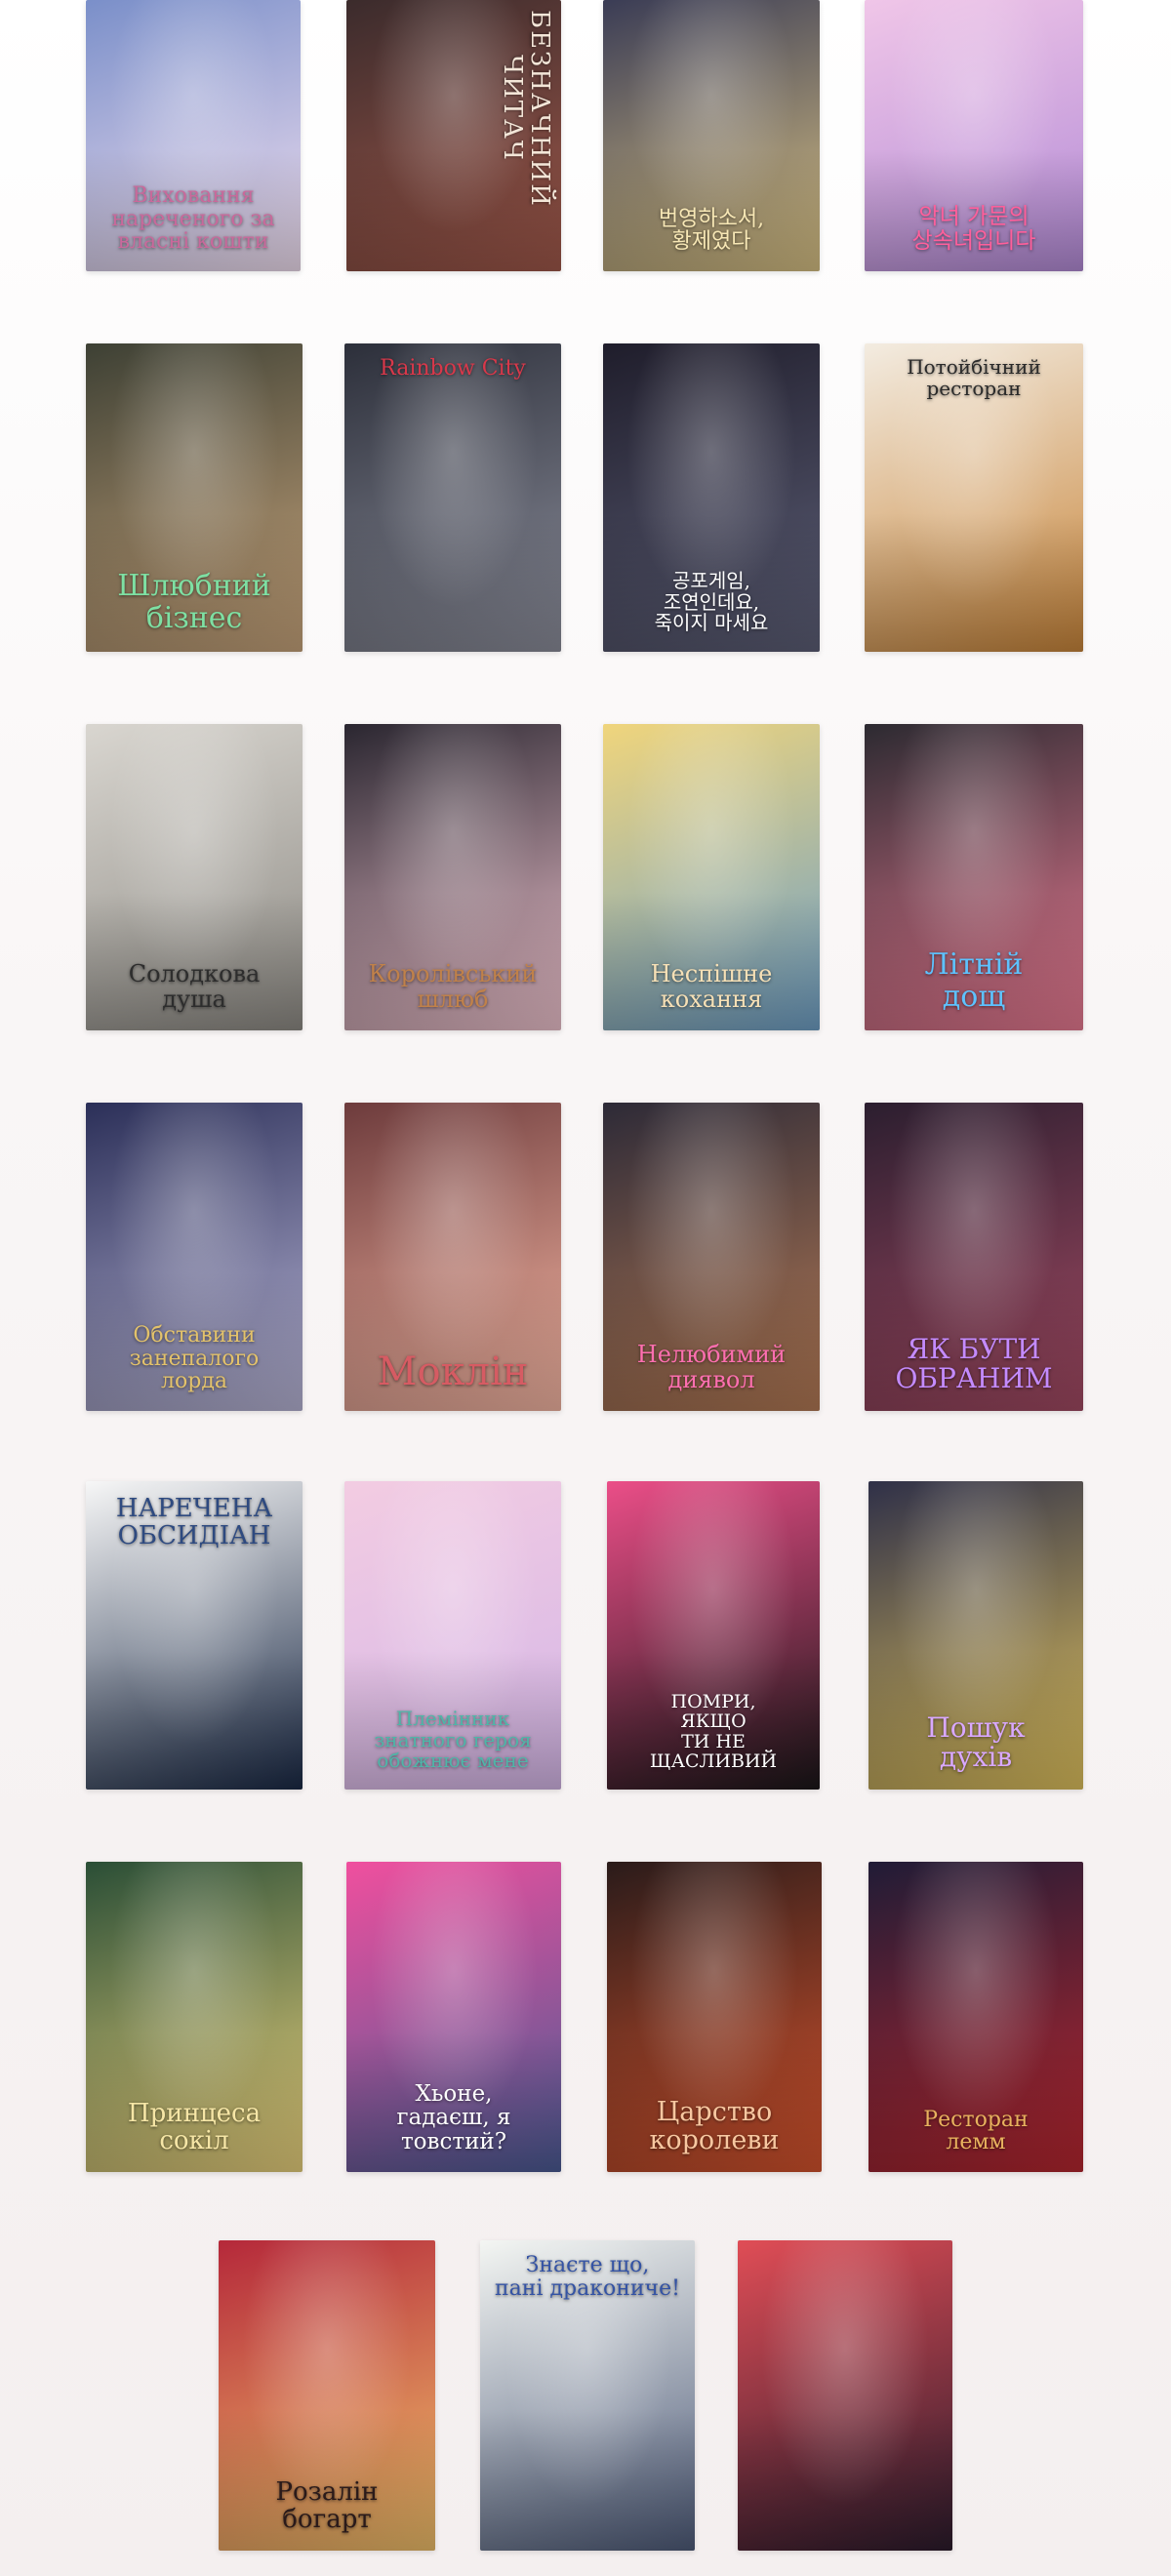  I want to click on cover-card: Хьоне, гадаєш, я товстий?, so click(453, 2017).